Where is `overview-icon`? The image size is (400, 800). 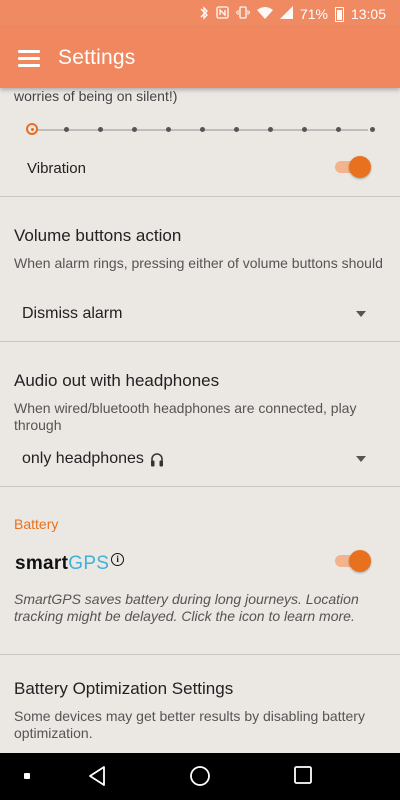 overview-icon is located at coordinates (303, 777).